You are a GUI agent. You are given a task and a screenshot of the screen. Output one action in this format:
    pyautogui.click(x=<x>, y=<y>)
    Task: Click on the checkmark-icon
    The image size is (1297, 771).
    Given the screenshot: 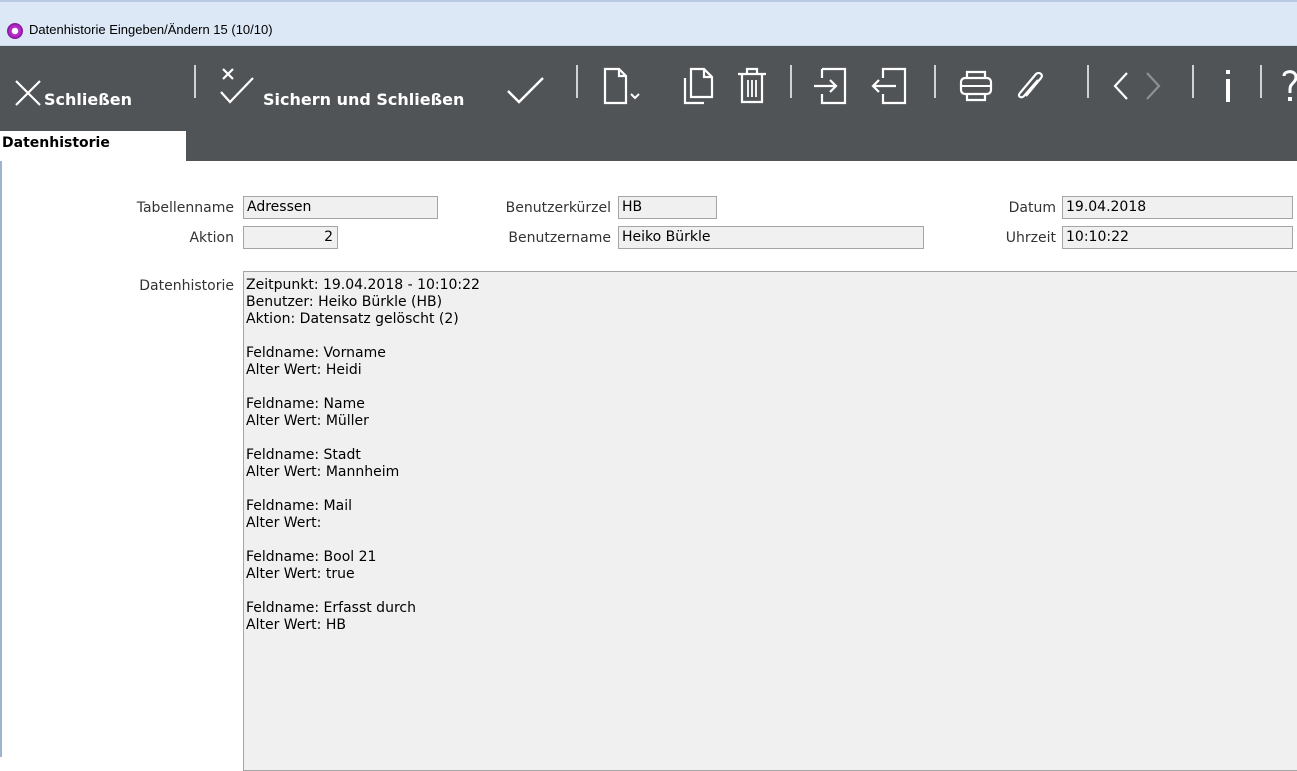 What is the action you would take?
    pyautogui.click(x=525, y=90)
    